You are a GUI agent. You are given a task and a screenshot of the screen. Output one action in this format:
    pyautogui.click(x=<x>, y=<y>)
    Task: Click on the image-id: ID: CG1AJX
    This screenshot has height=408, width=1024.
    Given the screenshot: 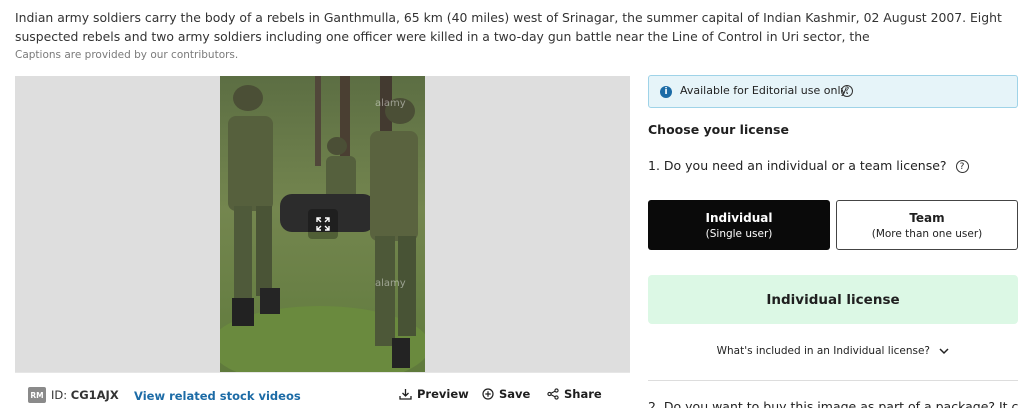 What is the action you would take?
    pyautogui.click(x=85, y=395)
    